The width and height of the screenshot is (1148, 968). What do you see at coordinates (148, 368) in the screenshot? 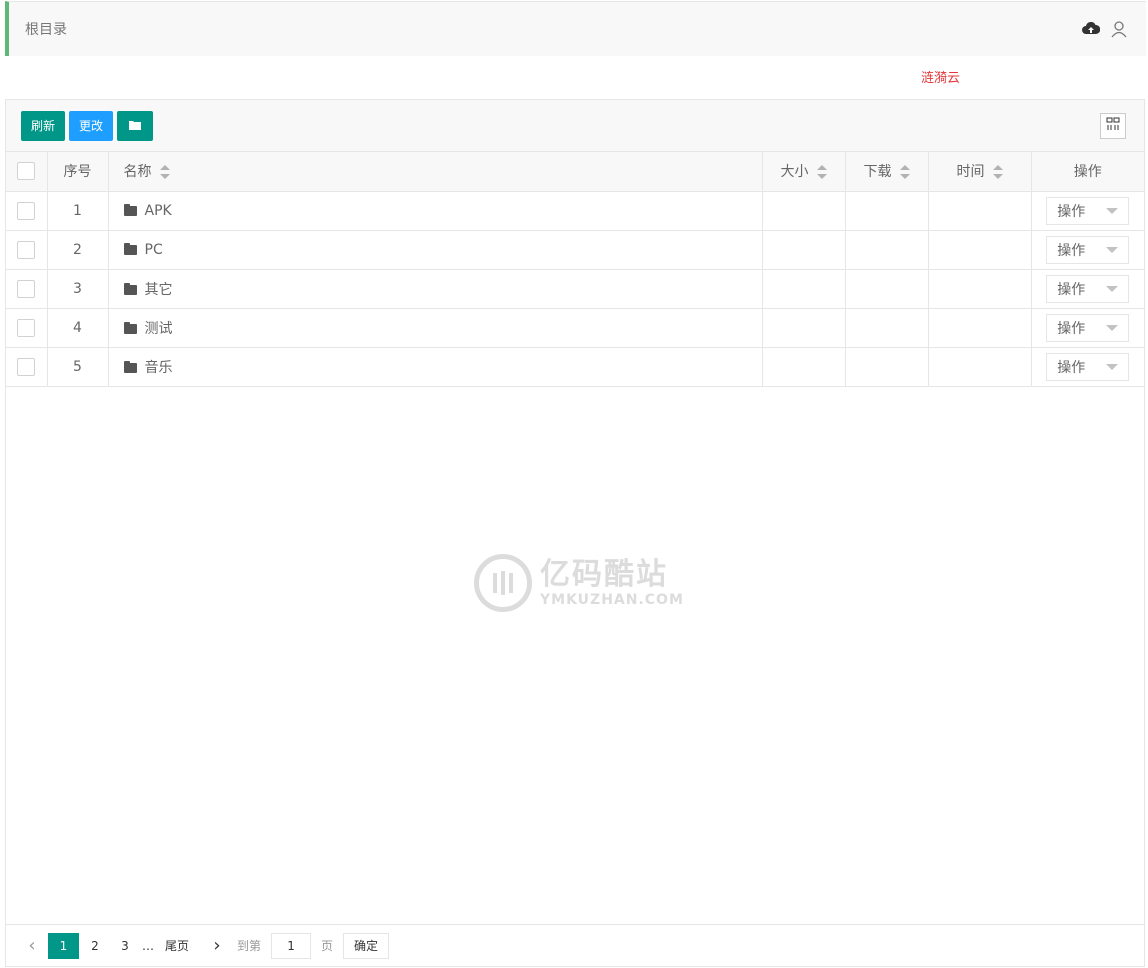
I see `folder-link: 音乐` at bounding box center [148, 368].